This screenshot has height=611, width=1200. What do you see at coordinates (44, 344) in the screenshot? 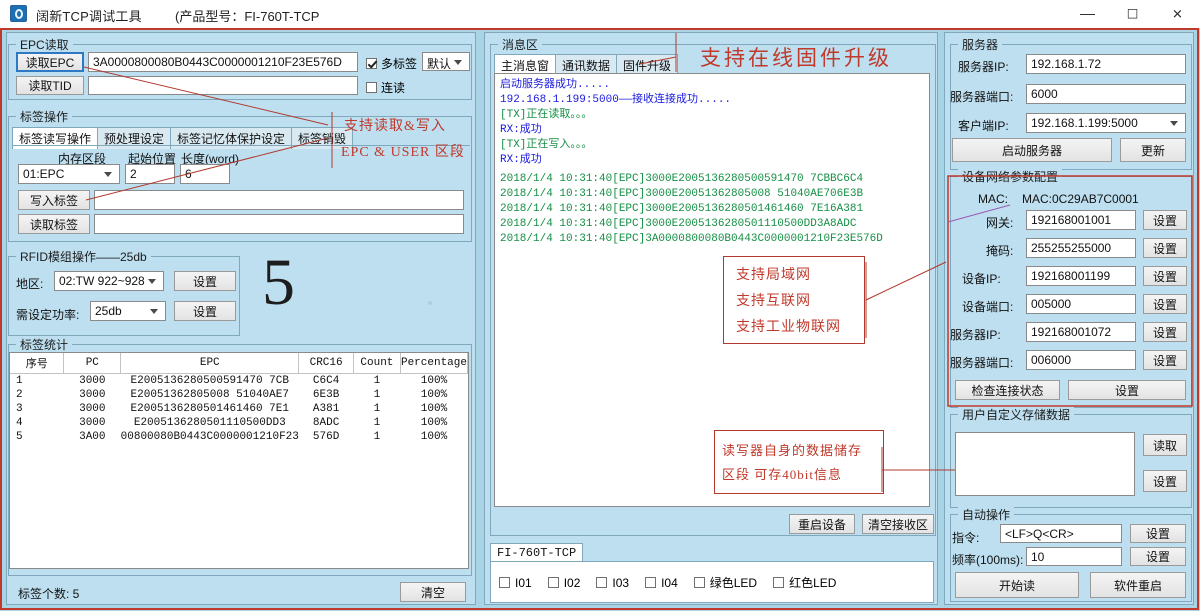
I see `tag-statistics-group-title: 标签统计` at bounding box center [44, 344].